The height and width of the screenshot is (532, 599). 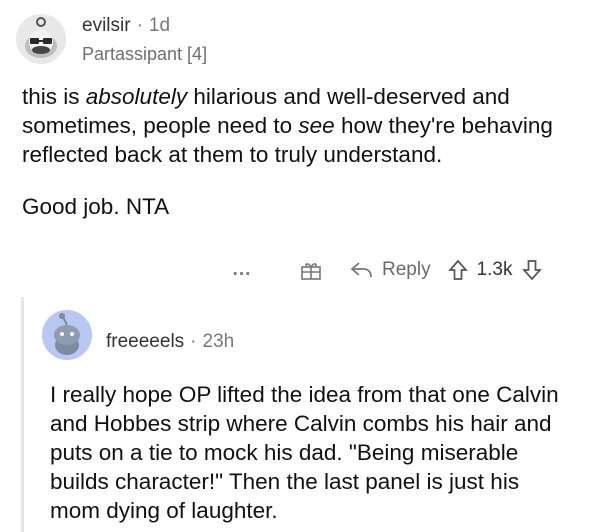 I want to click on gift-icon, so click(x=311, y=270).